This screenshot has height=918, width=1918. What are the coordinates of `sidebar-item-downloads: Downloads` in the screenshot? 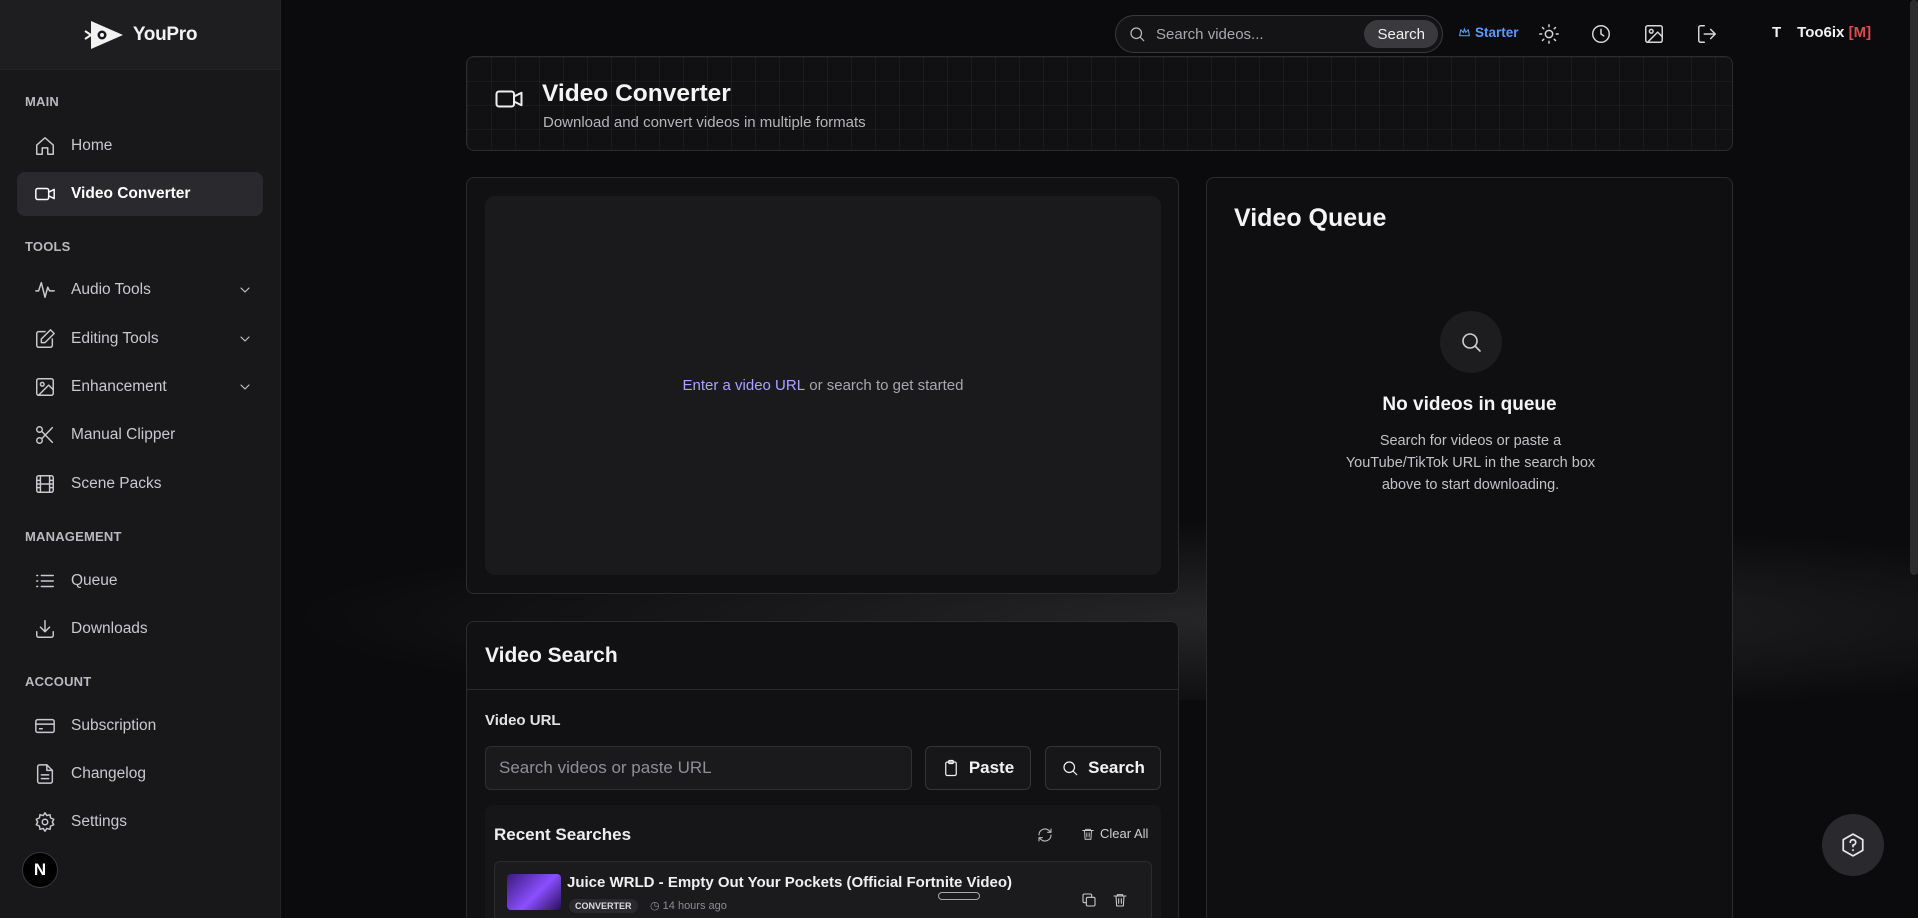 It's located at (140, 629).